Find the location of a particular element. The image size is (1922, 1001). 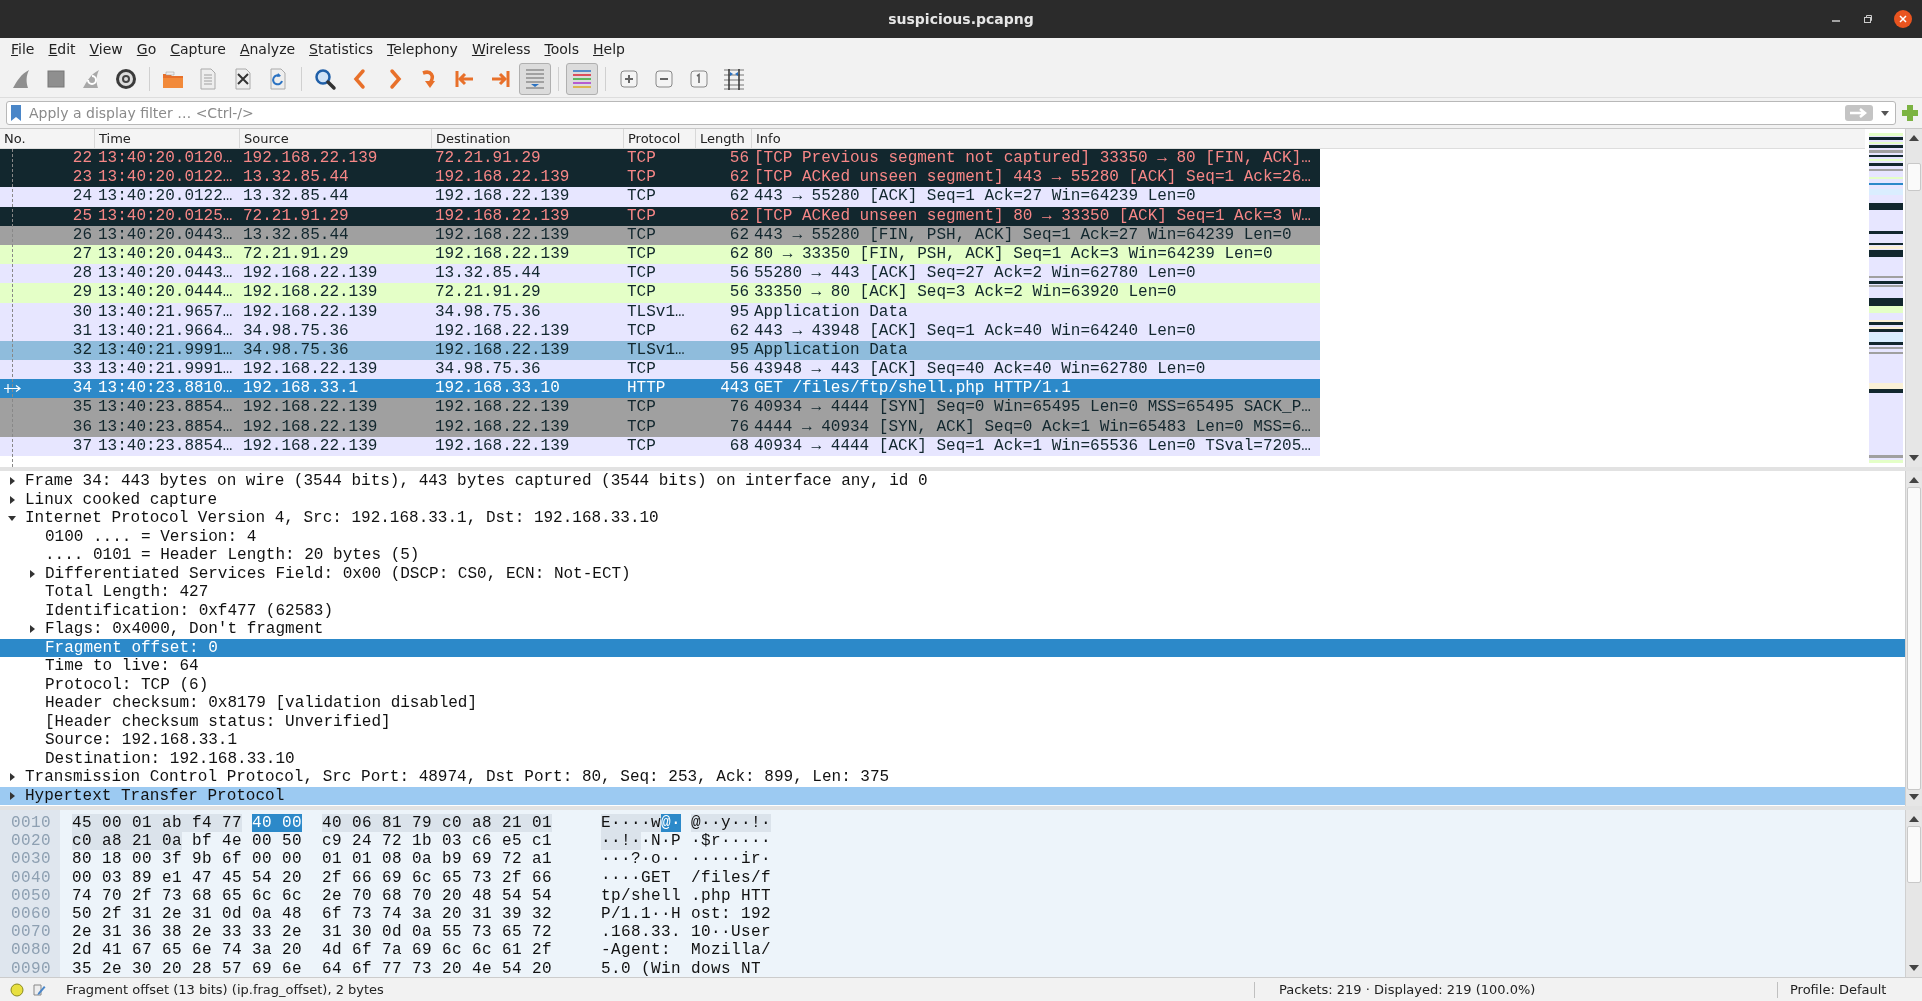

ascii-text: ····GET is located at coordinates (641, 877).